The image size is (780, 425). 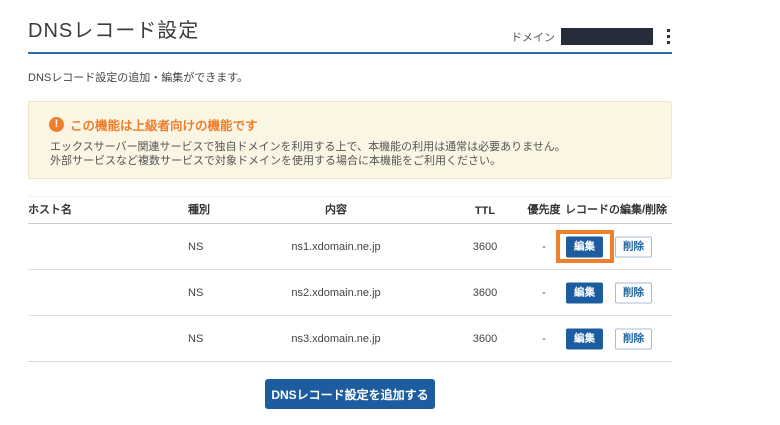 I want to click on header-content: 内容, so click(x=336, y=210).